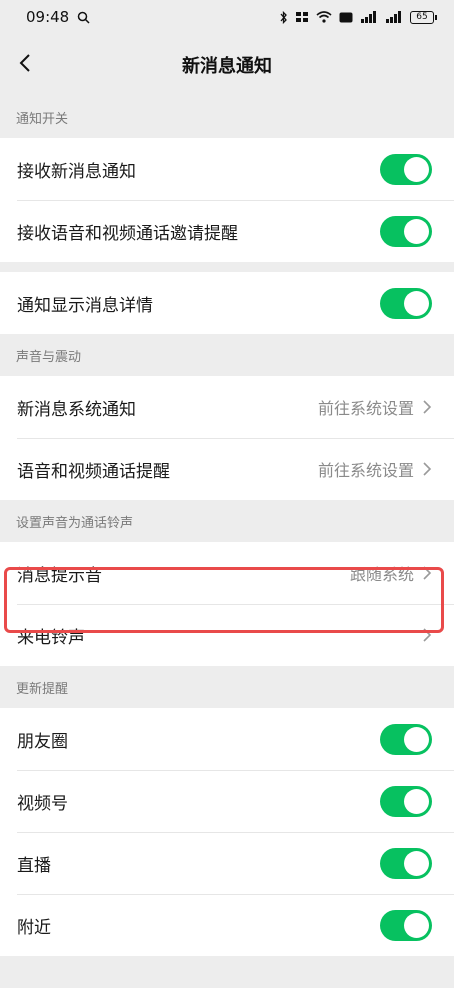 The width and height of the screenshot is (454, 988). Describe the element at coordinates (227, 407) in the screenshot. I see `row-new-message-system-notify: 新消息系统通知 前往系统设置` at that location.